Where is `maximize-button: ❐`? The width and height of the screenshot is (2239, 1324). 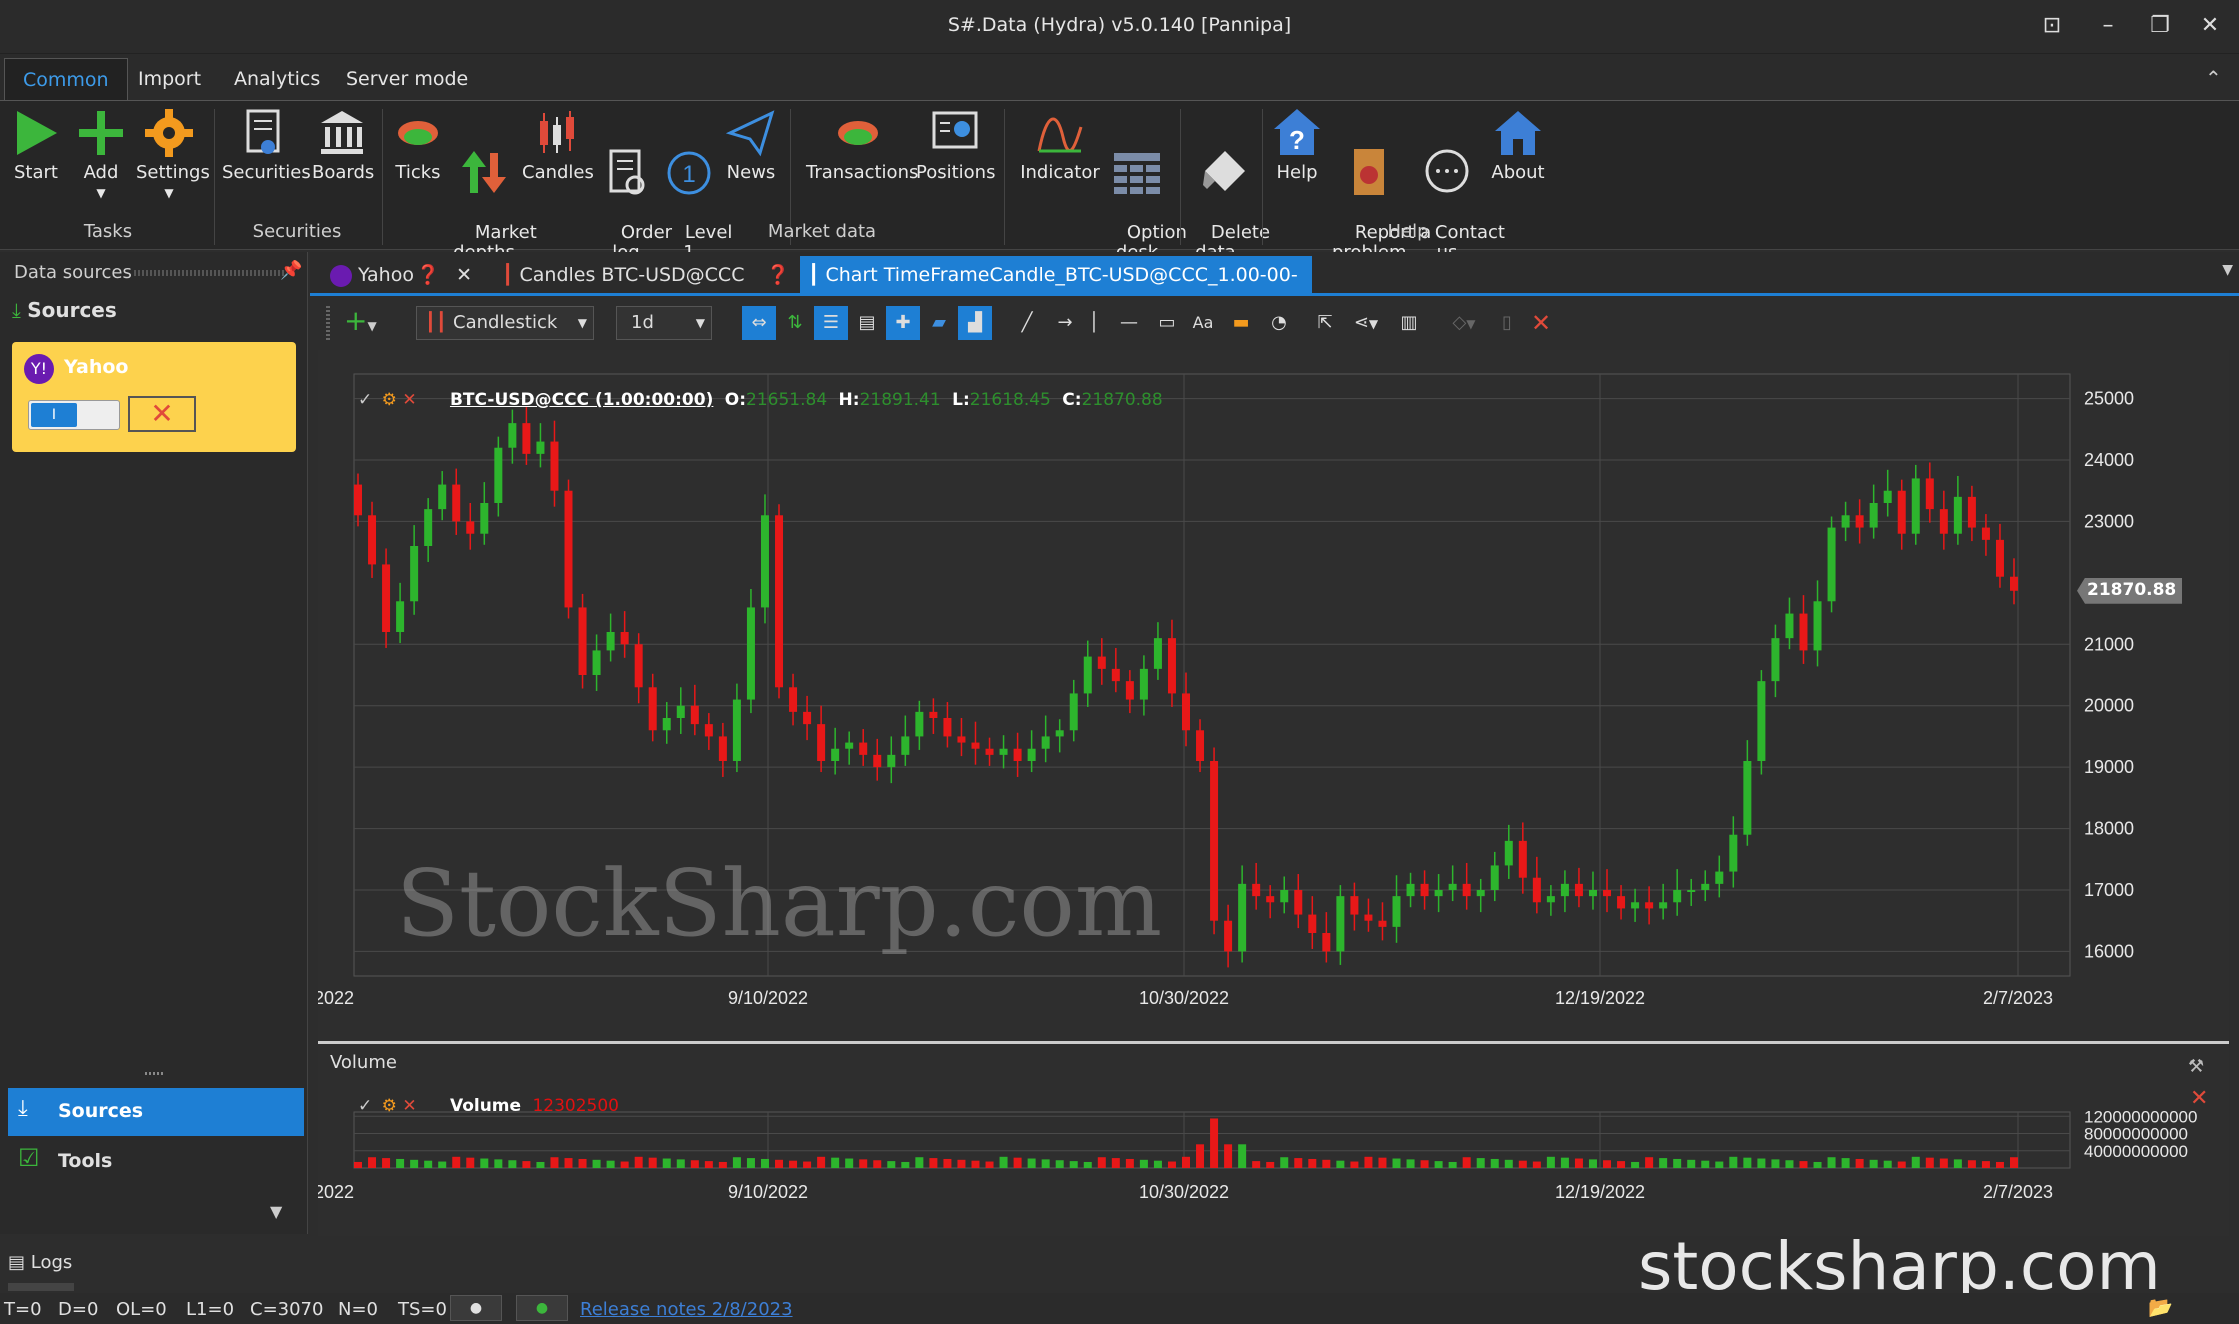
maximize-button: ❐ is located at coordinates (2160, 26).